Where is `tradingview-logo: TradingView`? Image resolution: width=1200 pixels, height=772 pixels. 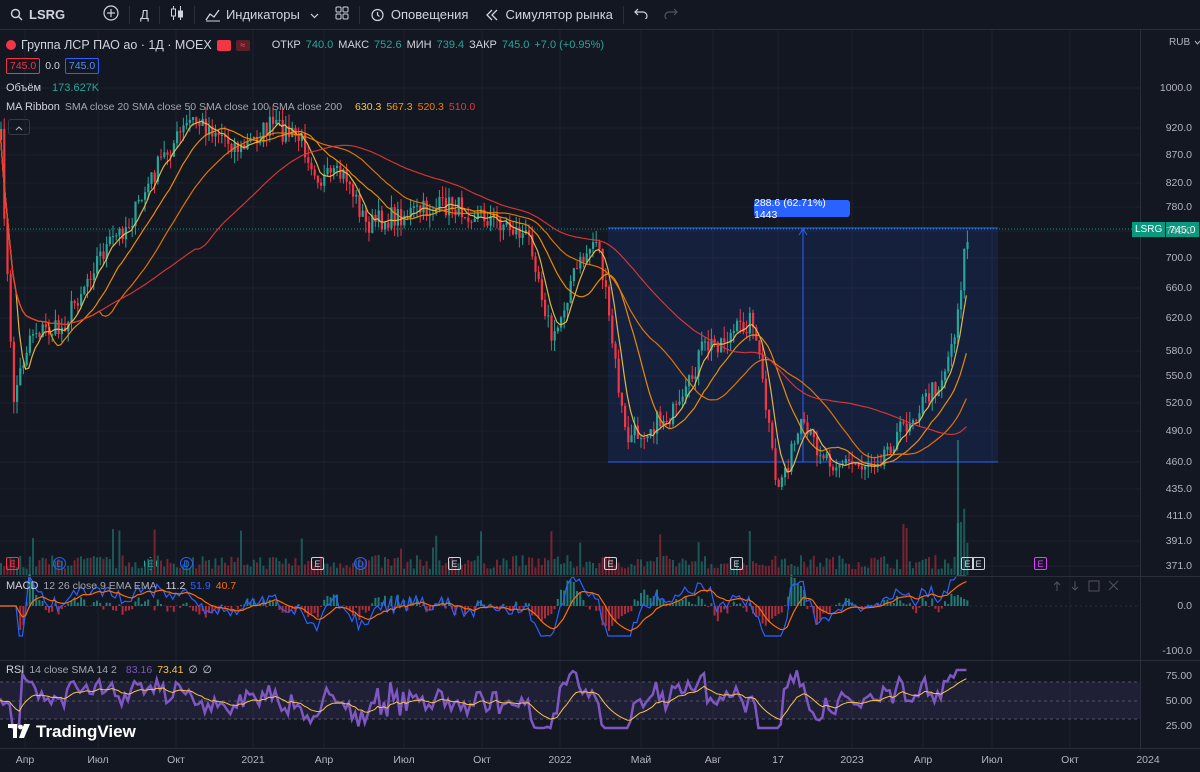 tradingview-logo: TradingView is located at coordinates (72, 732).